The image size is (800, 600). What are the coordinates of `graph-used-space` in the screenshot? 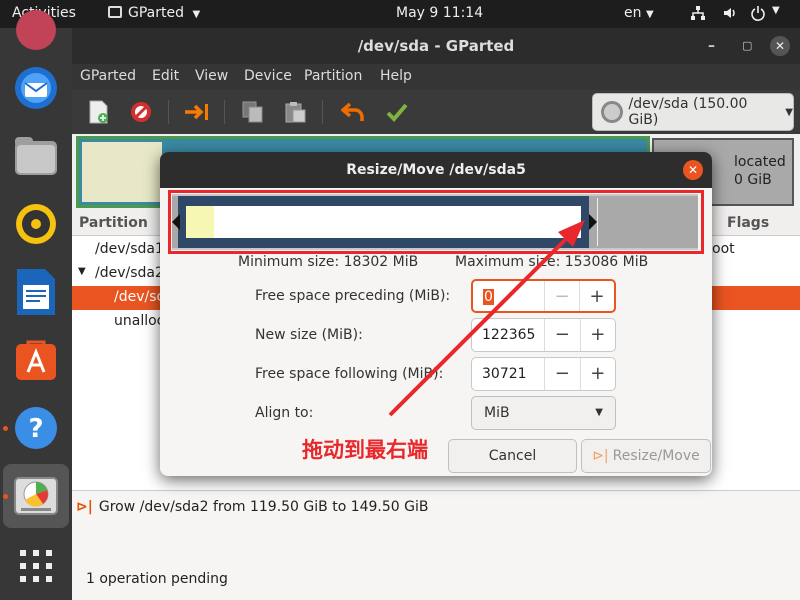 It's located at (122, 172).